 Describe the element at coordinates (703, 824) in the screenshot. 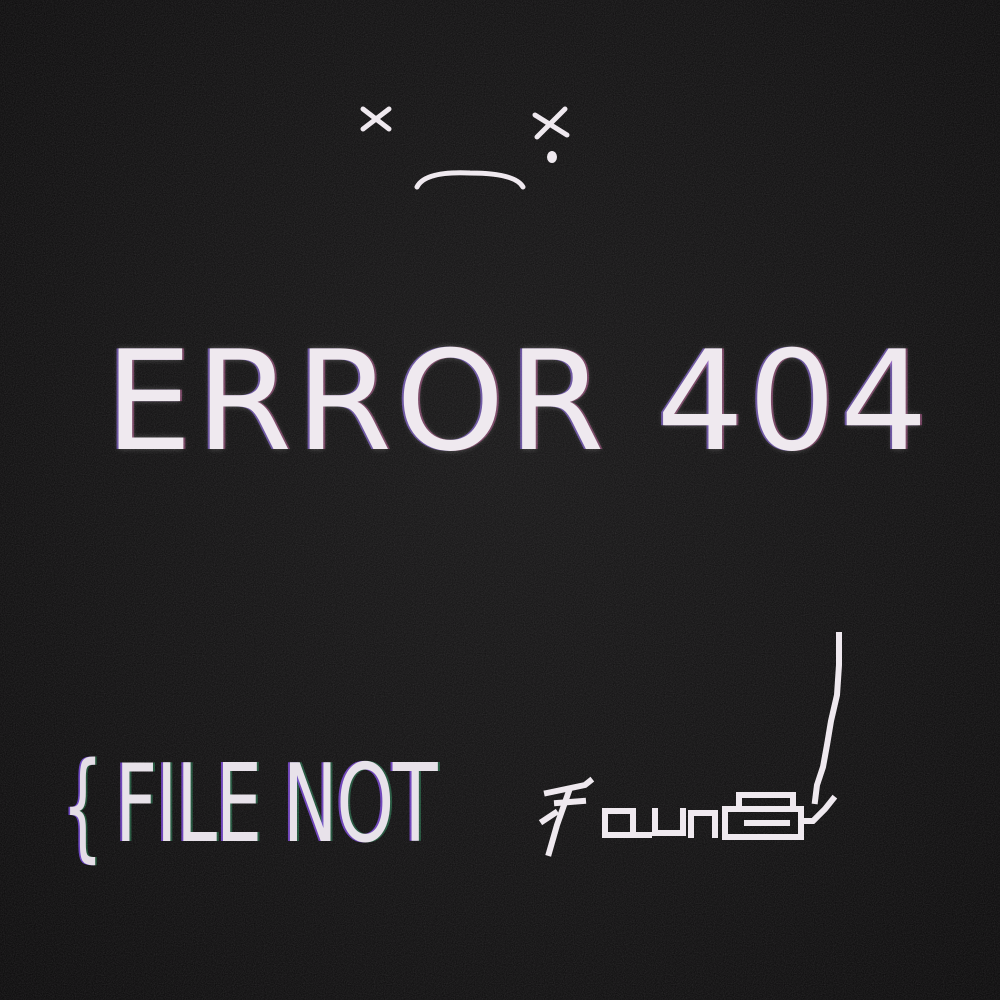

I see `glyph-n` at that location.